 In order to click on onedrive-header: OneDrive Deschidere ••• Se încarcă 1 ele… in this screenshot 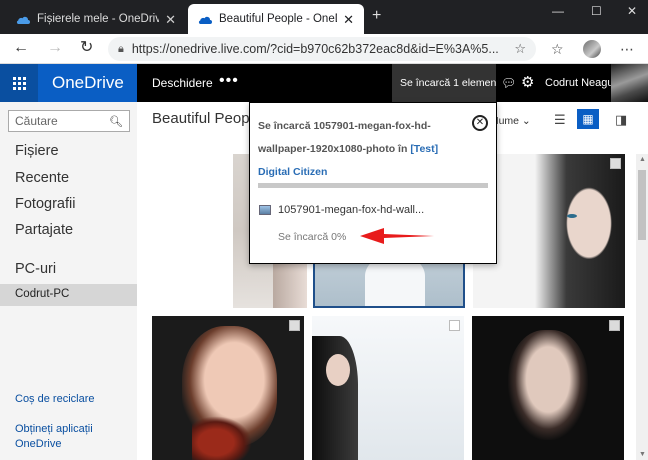, I will do `click(324, 83)`.